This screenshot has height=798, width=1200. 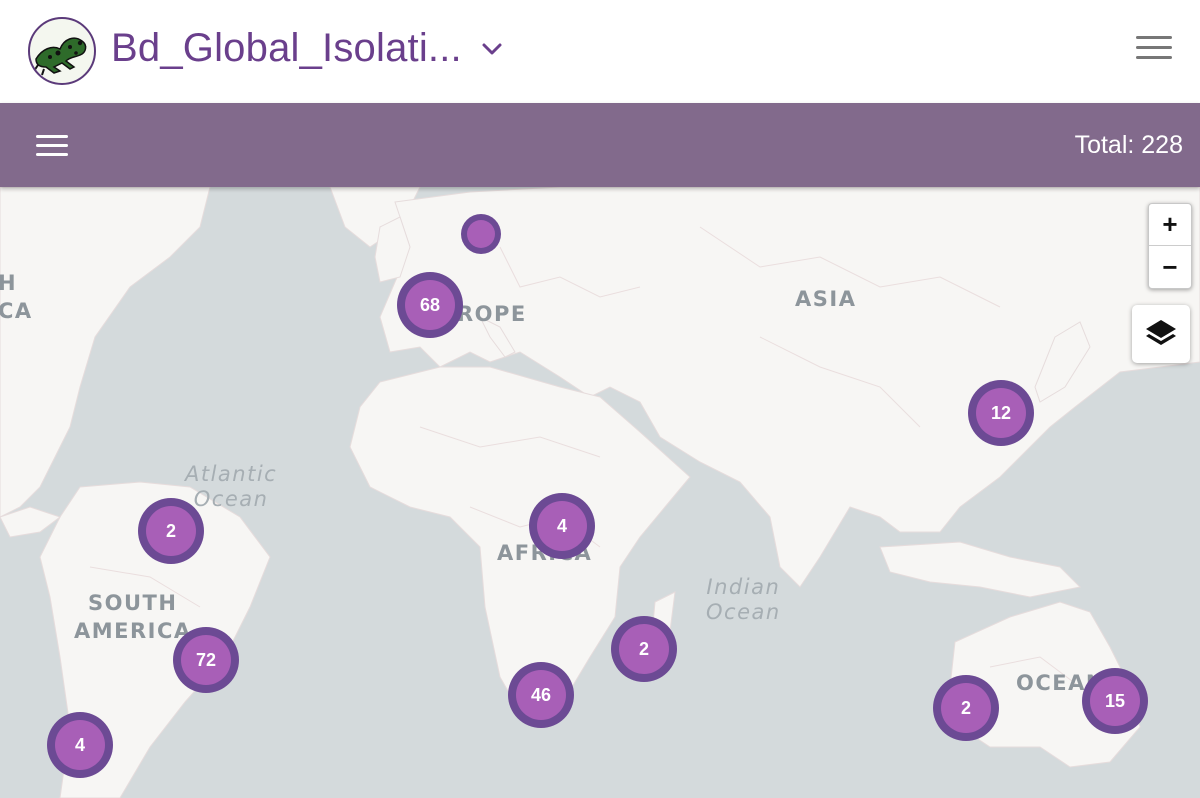 I want to click on cluster-marker-south-africa: 46, so click(x=541, y=695).